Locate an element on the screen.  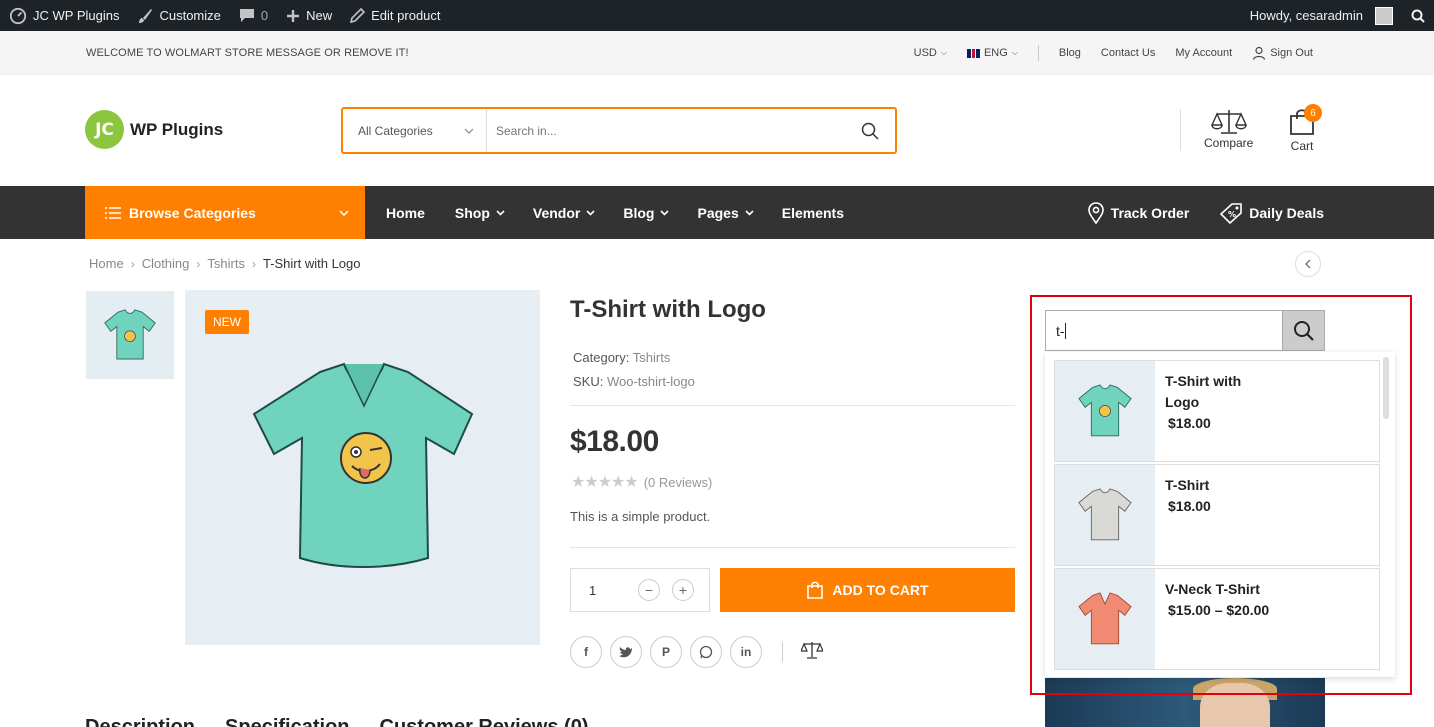
site-logo: JC WP Plugins is located at coordinates (154, 129).